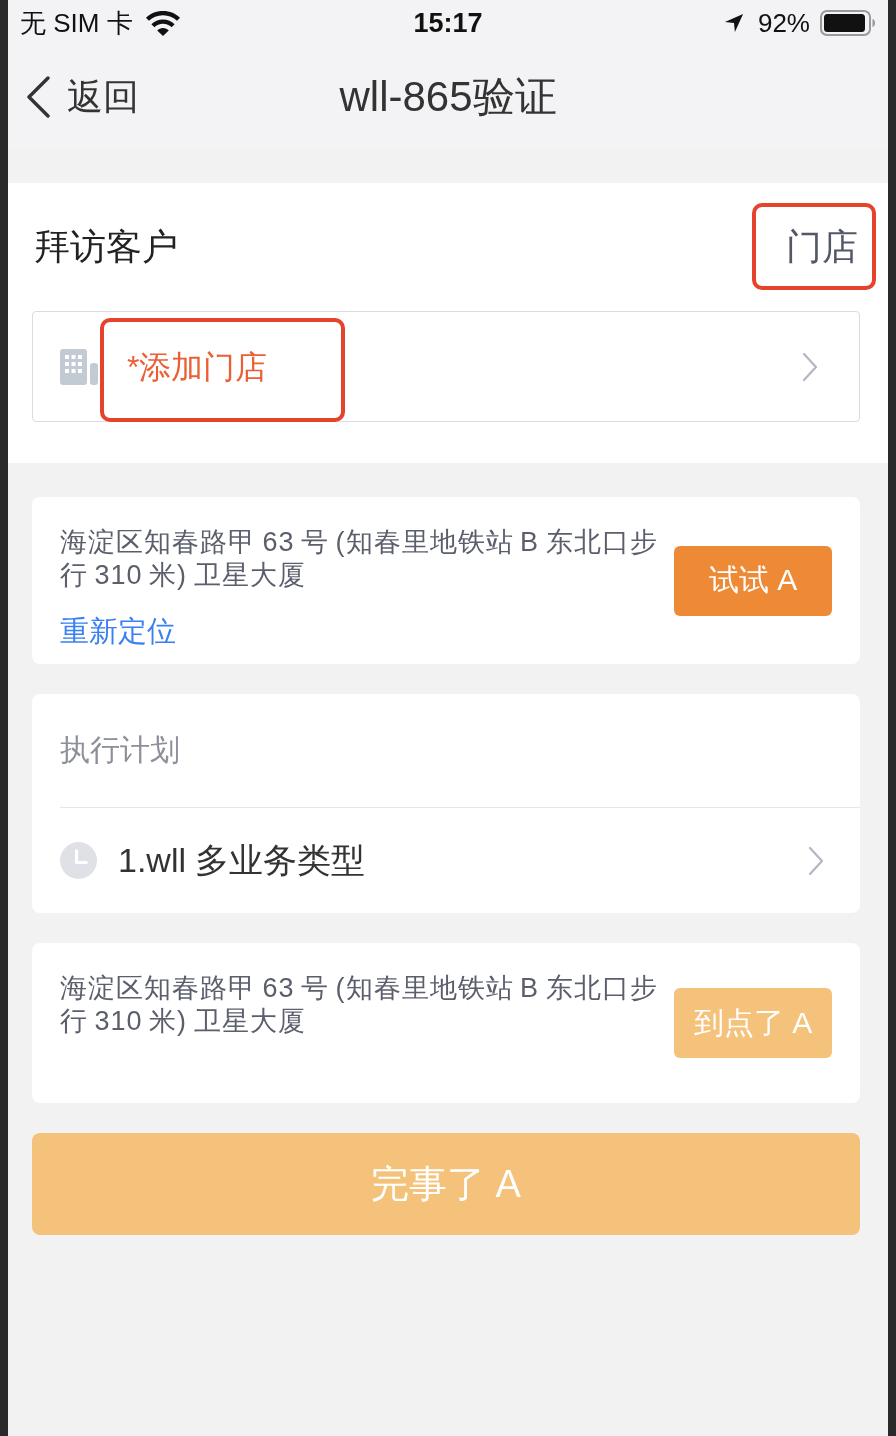  I want to click on plan-item: 1.wll 多业务类型, so click(460, 860).